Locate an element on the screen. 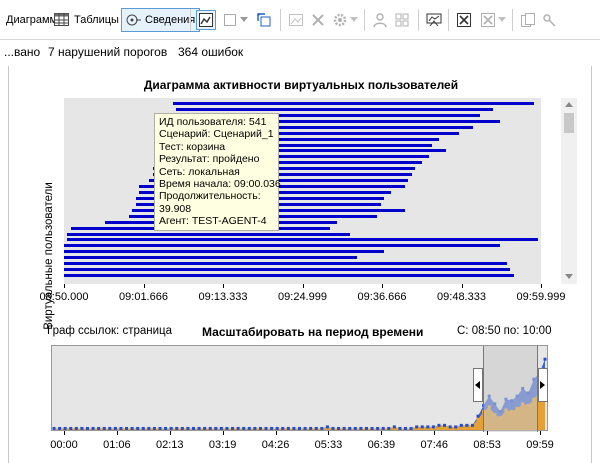  copy-button is located at coordinates (528, 20).